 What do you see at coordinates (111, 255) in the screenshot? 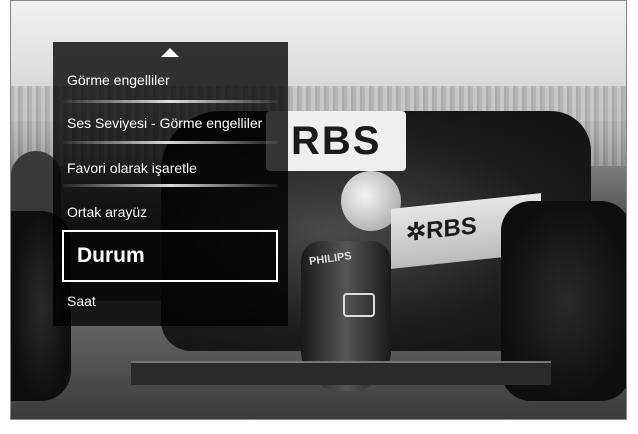
I see `menu-item-status-label: Durum` at bounding box center [111, 255].